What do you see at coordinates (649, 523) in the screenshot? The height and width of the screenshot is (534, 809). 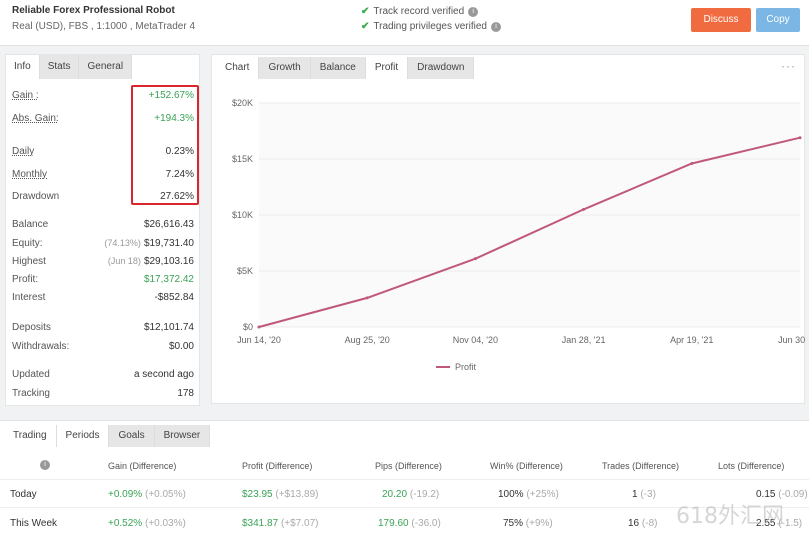 I see `trades-diff: (-8)` at bounding box center [649, 523].